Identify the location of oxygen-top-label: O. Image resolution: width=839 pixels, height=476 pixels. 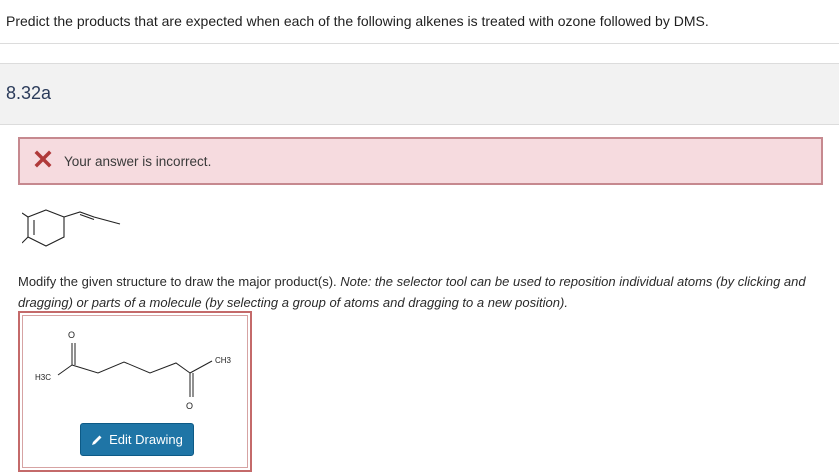
(71, 335).